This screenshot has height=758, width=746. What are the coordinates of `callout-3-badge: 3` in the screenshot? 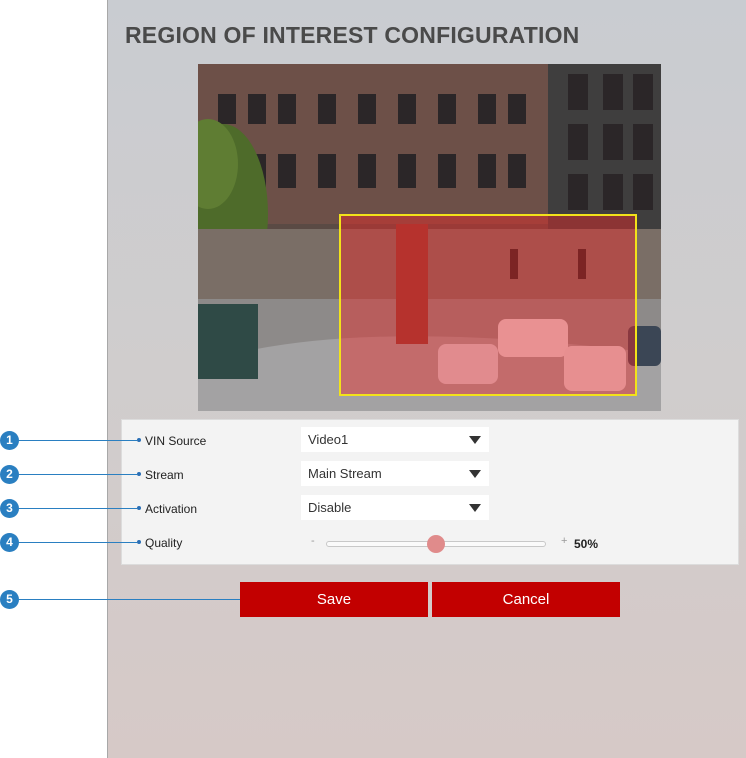 It's located at (9, 508).